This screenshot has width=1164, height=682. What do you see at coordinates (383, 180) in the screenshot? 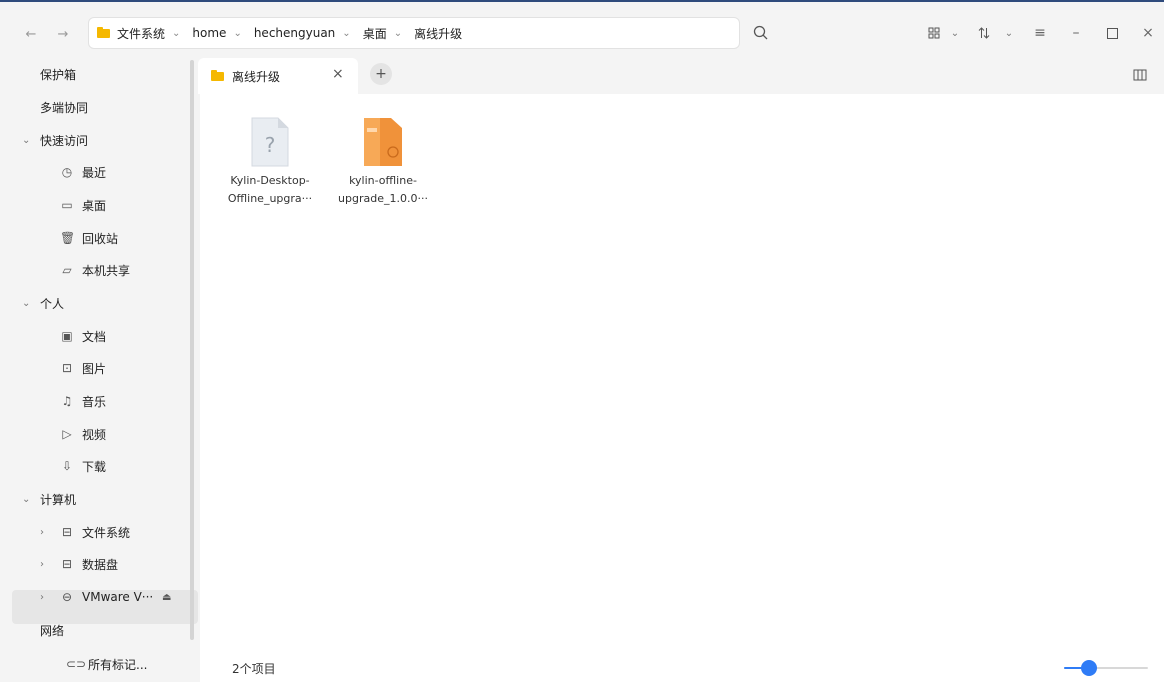
I see `file-name-line: kylin-offline-` at bounding box center [383, 180].